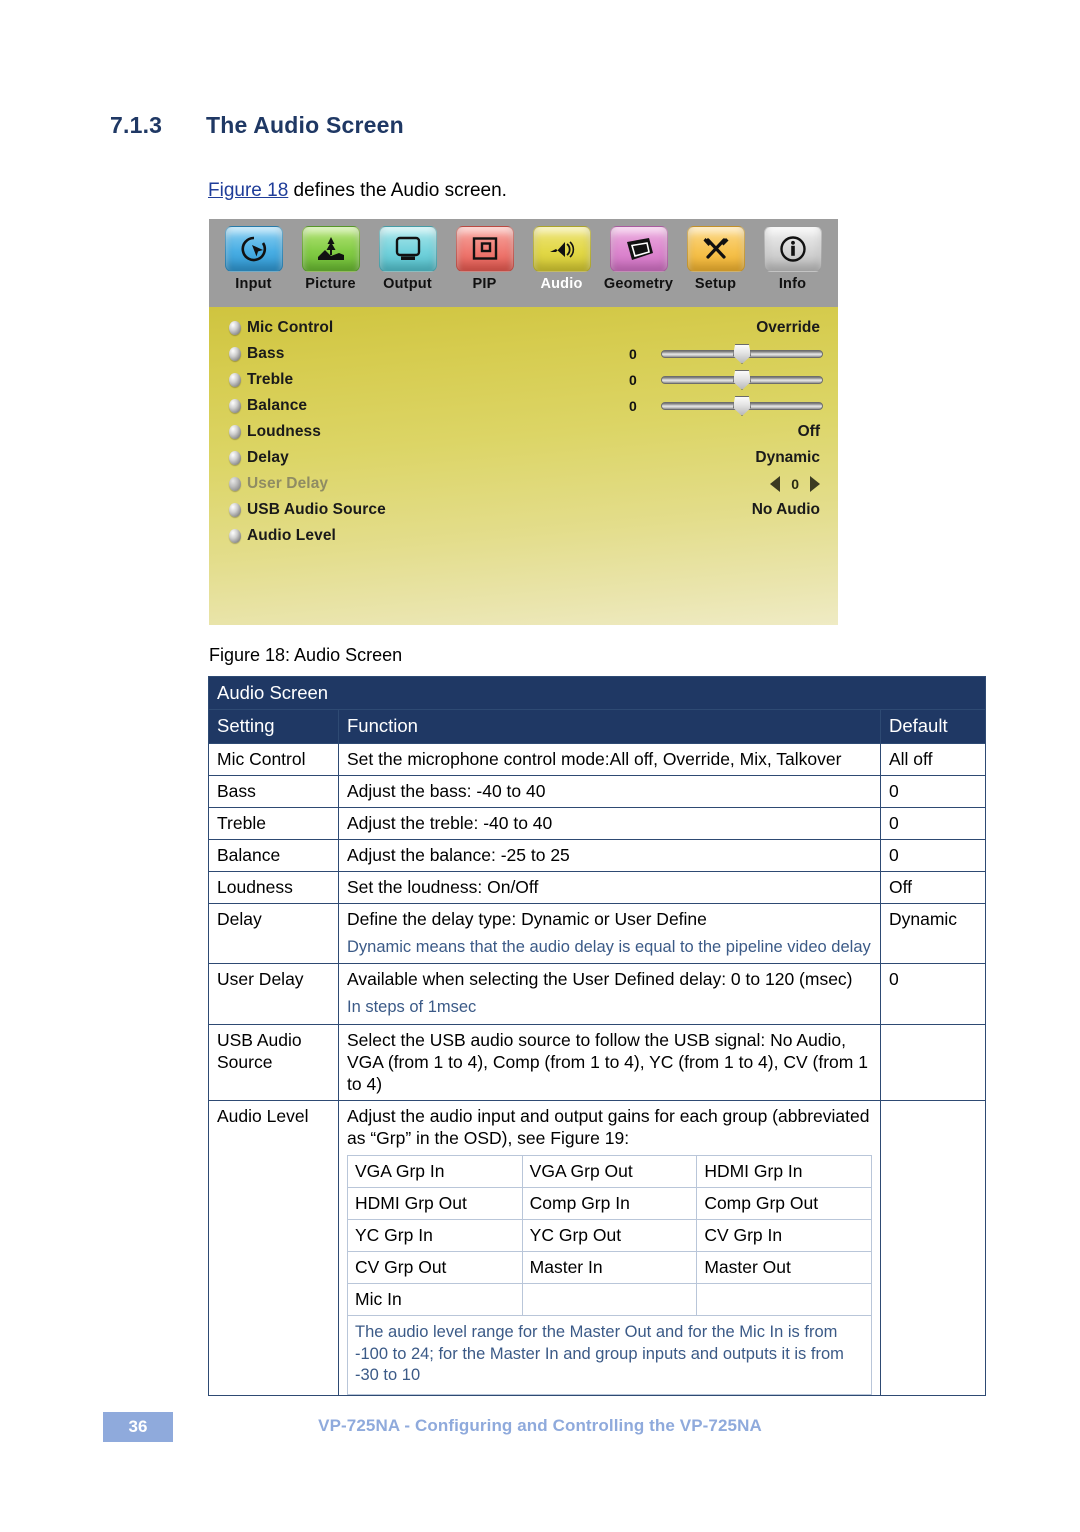 The image size is (1080, 1532). What do you see at coordinates (815, 484) in the screenshot?
I see `chevron-right-icon` at bounding box center [815, 484].